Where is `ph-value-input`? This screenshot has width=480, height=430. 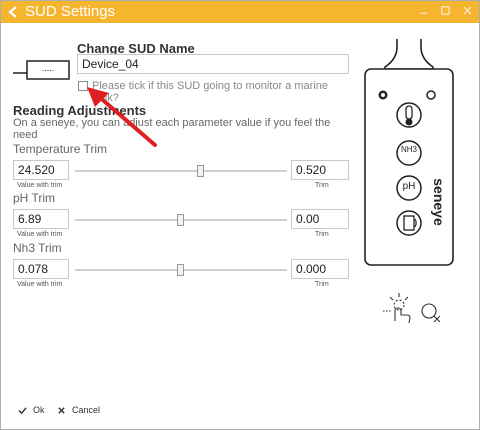 ph-value-input is located at coordinates (41, 219).